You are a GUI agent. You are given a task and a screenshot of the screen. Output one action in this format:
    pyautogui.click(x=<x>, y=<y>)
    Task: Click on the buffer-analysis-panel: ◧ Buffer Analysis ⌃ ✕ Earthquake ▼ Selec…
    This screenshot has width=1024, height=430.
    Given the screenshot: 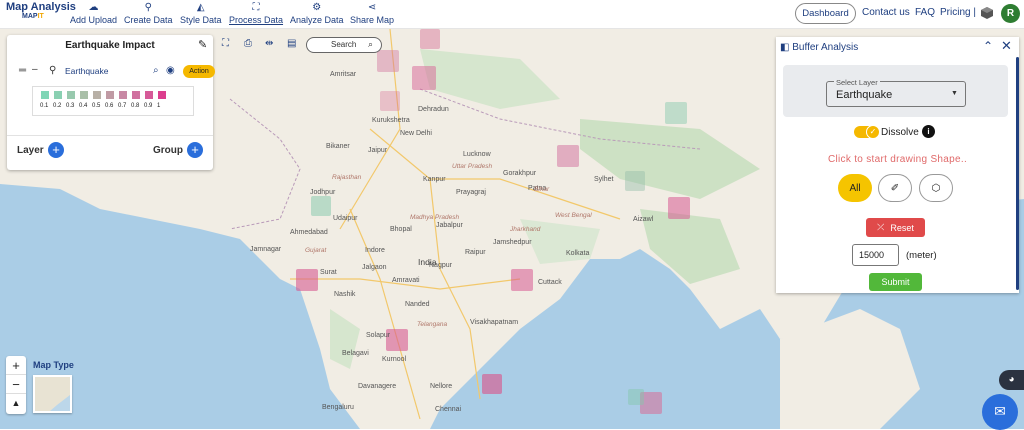 What is the action you would take?
    pyautogui.click(x=897, y=165)
    